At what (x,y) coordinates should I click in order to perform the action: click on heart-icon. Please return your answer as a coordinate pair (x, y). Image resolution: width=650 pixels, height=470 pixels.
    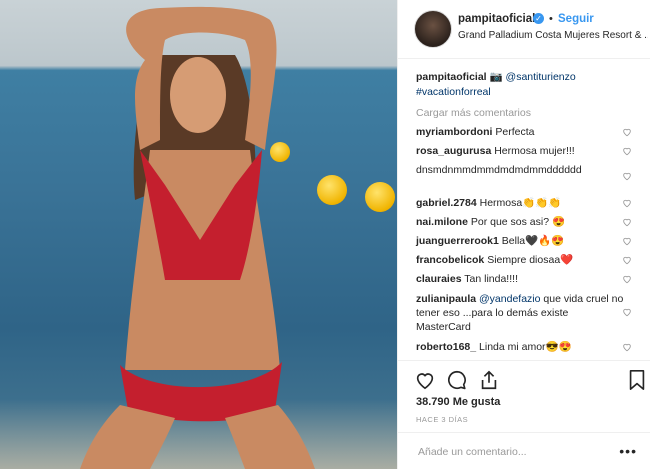
    Looking at the image, I should click on (425, 380).